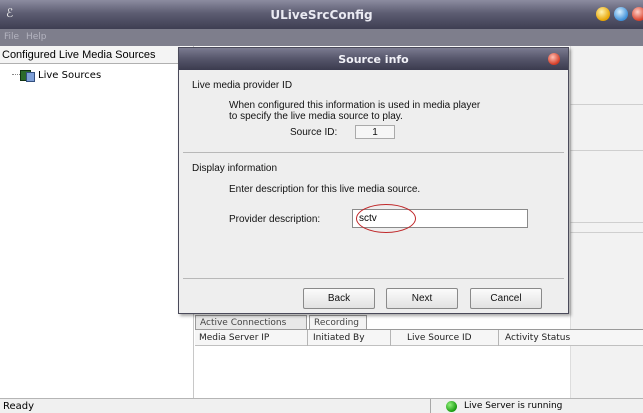 The image size is (643, 413). I want to click on menubar: File Help, so click(321, 37).